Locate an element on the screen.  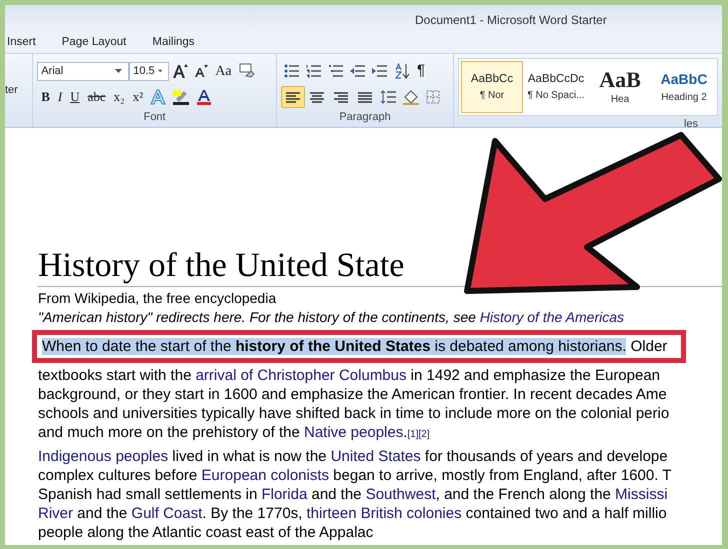
text-link: thirteen British colonies is located at coordinates (384, 513).